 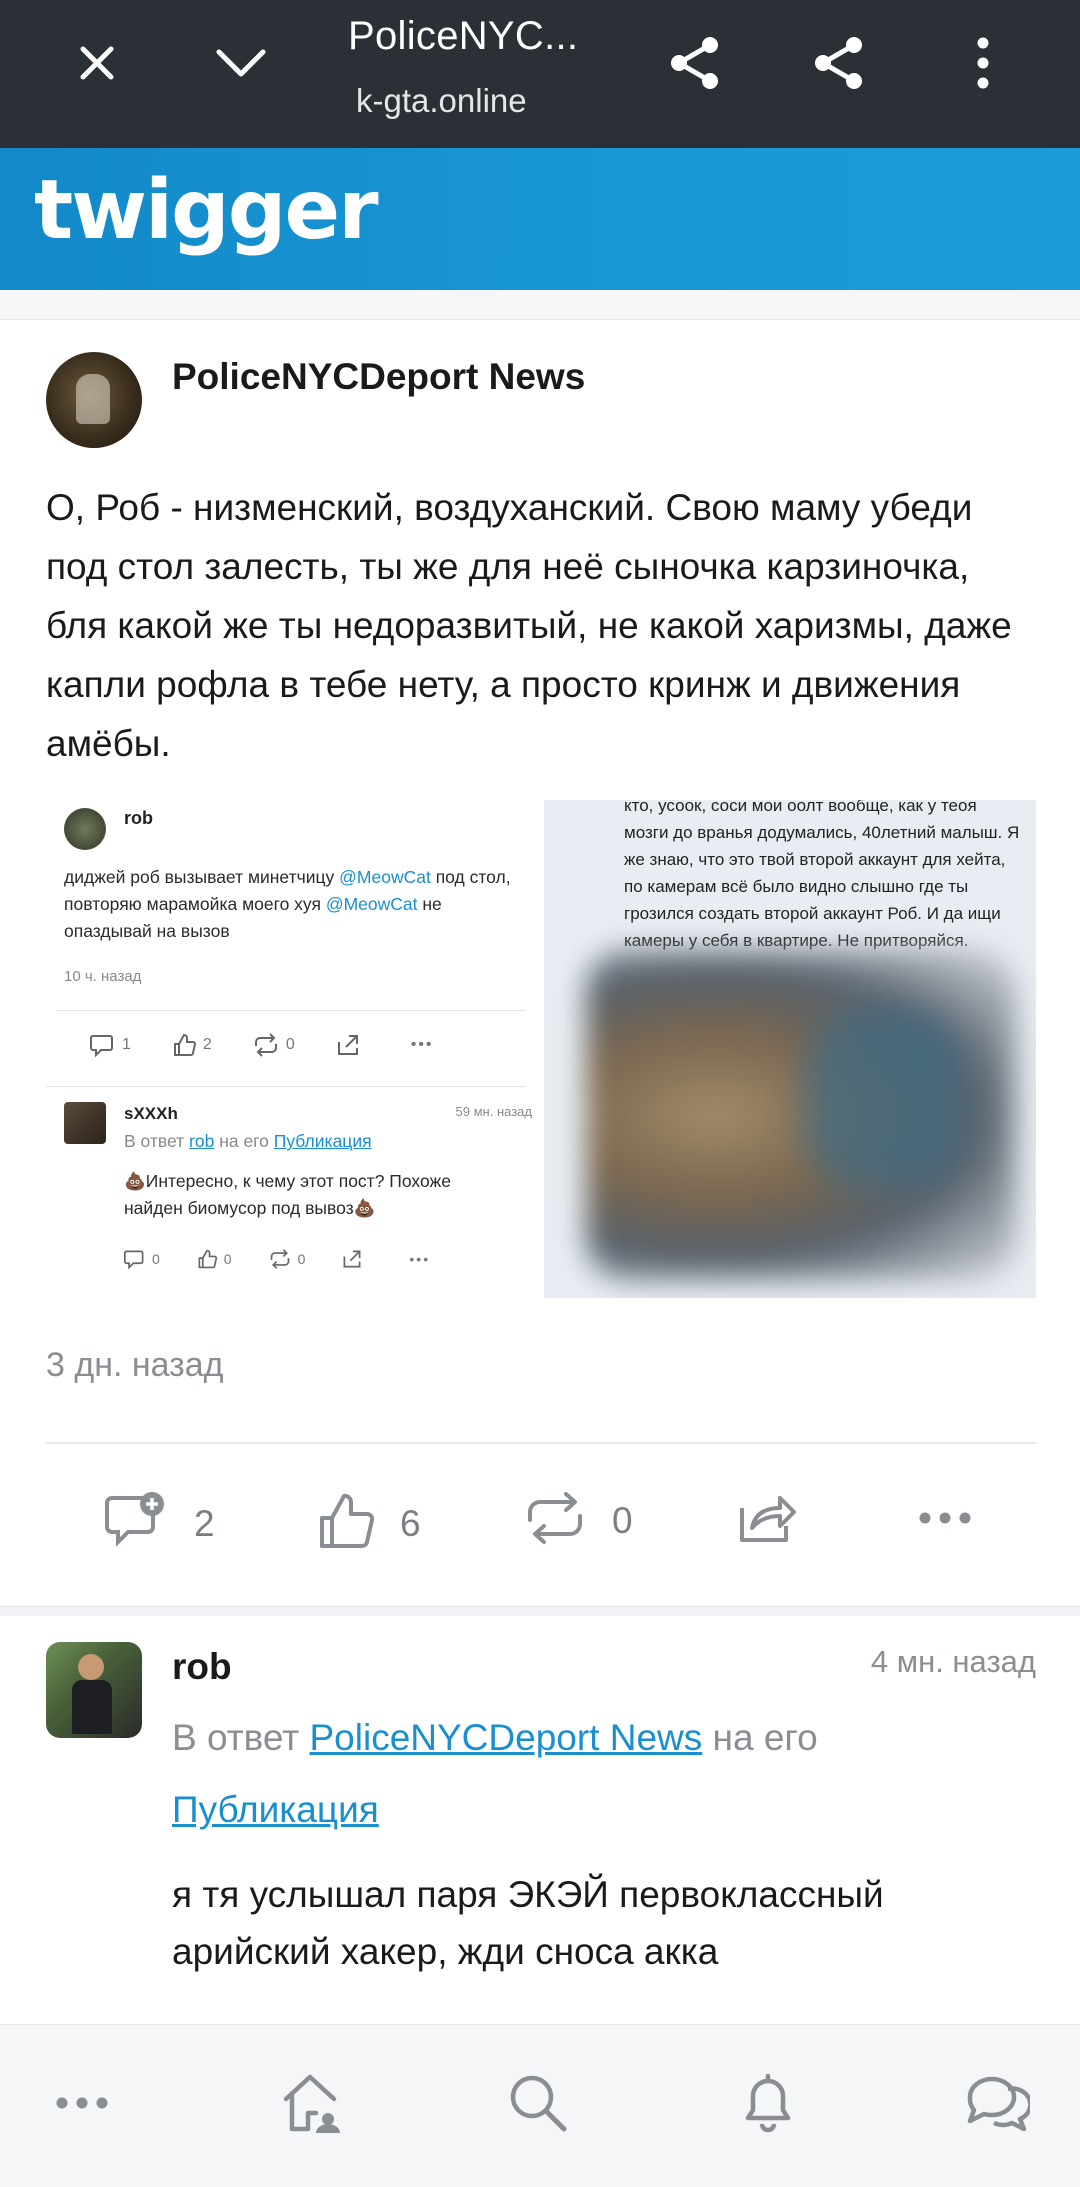 I want to click on repost-count: 0, so click(x=622, y=1520).